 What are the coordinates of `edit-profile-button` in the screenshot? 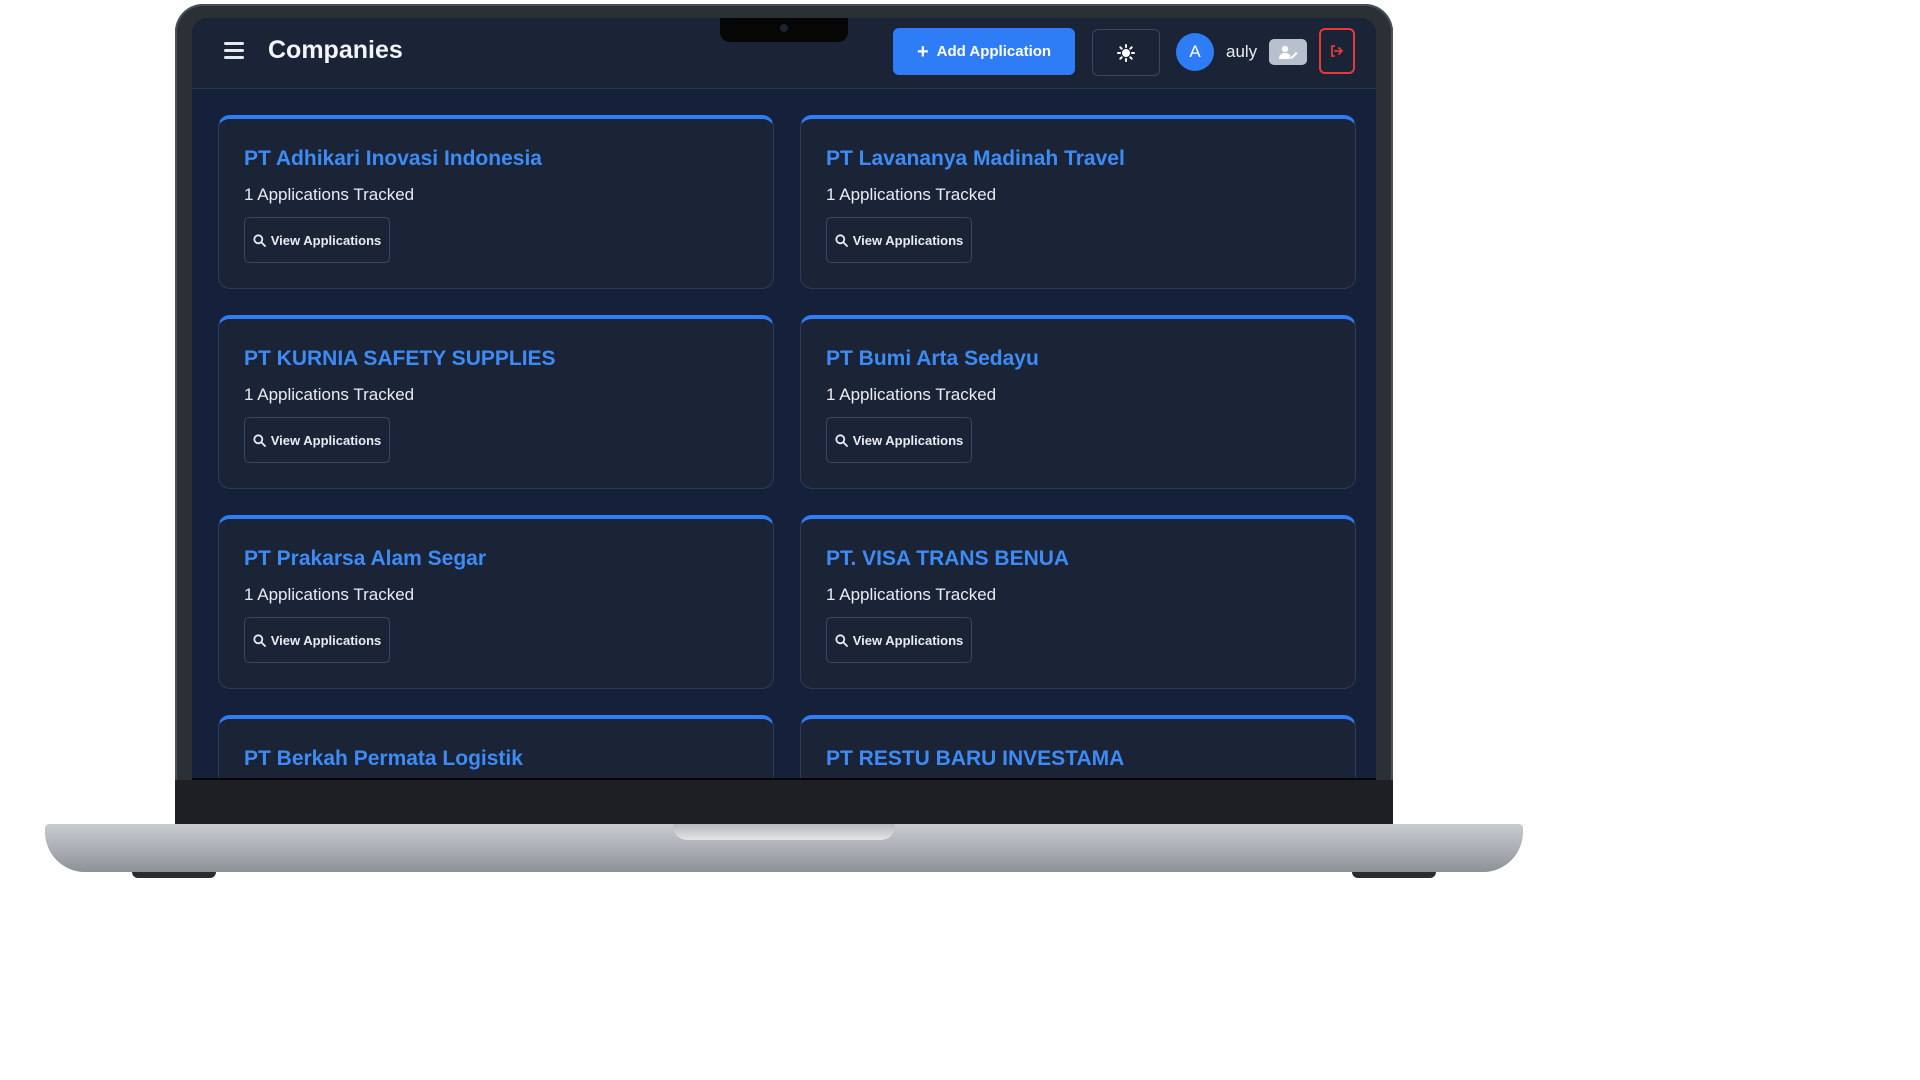 It's located at (1288, 52).